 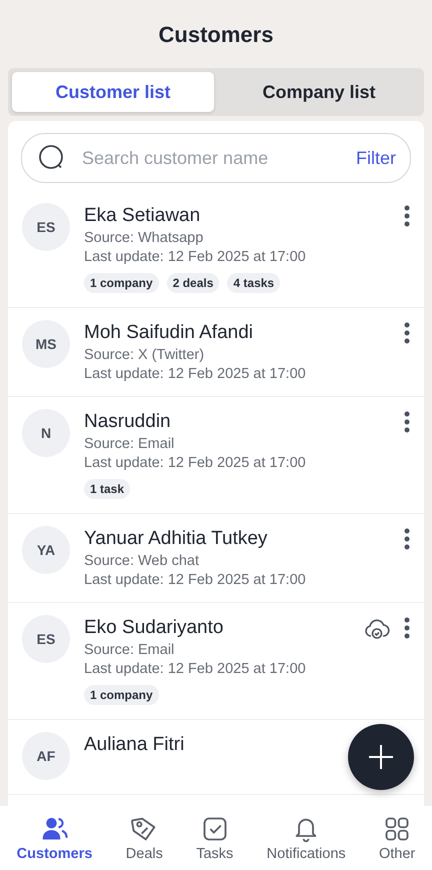 I want to click on customer-row: ES Eko Sudariyanto Source: Email Last update: 12 Feb 2025 at 17:00 1 company, so click(x=216, y=661).